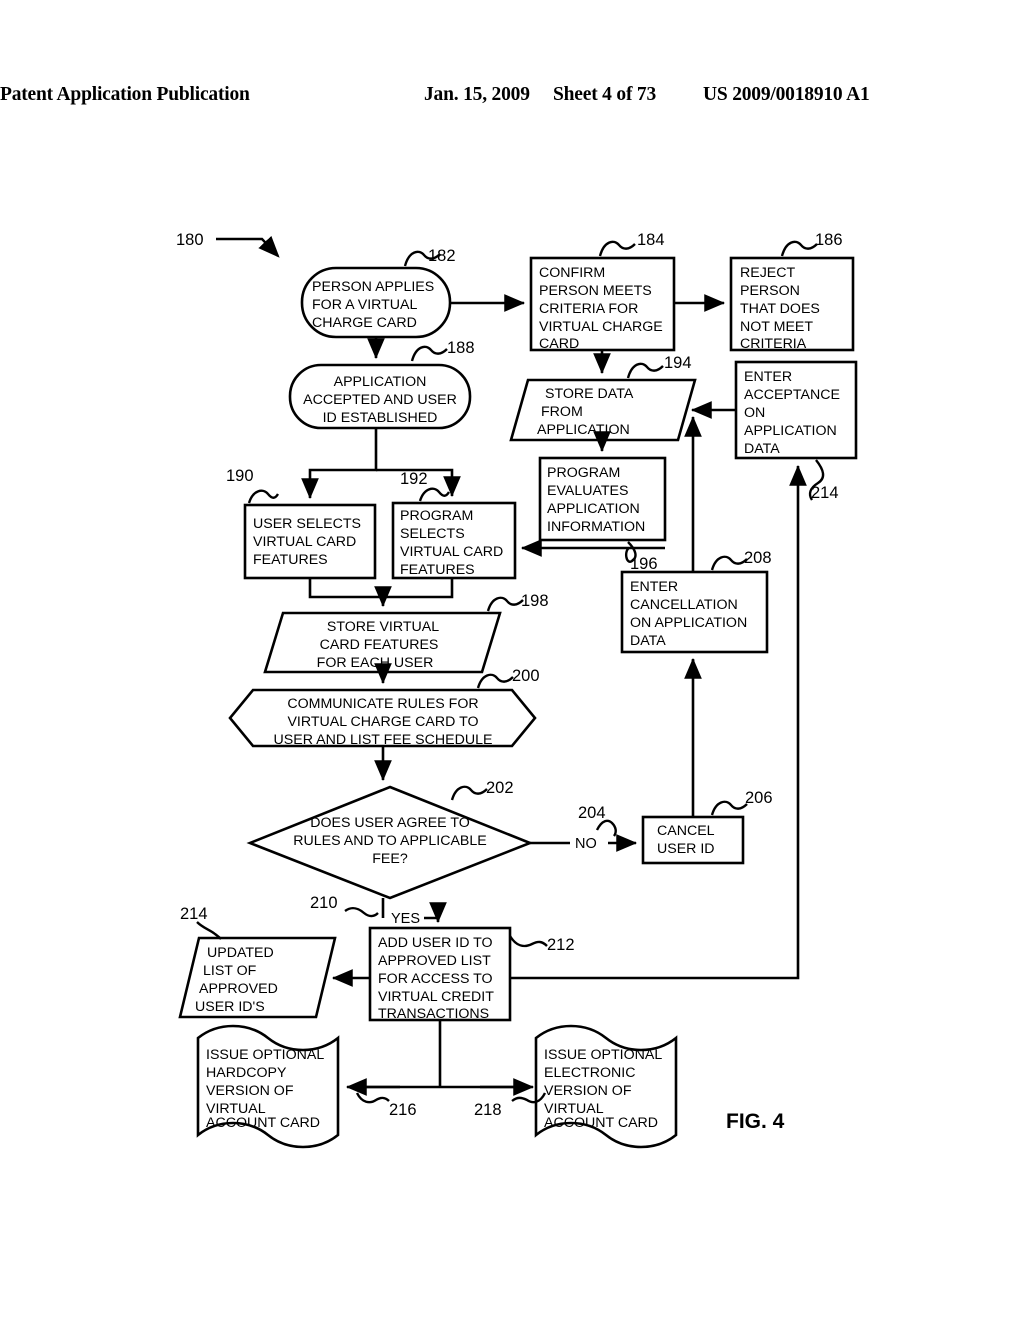 This screenshot has height=1320, width=1024. What do you see at coordinates (375, 663) in the screenshot?
I see `node-198-line-2: FOR EACH USER` at bounding box center [375, 663].